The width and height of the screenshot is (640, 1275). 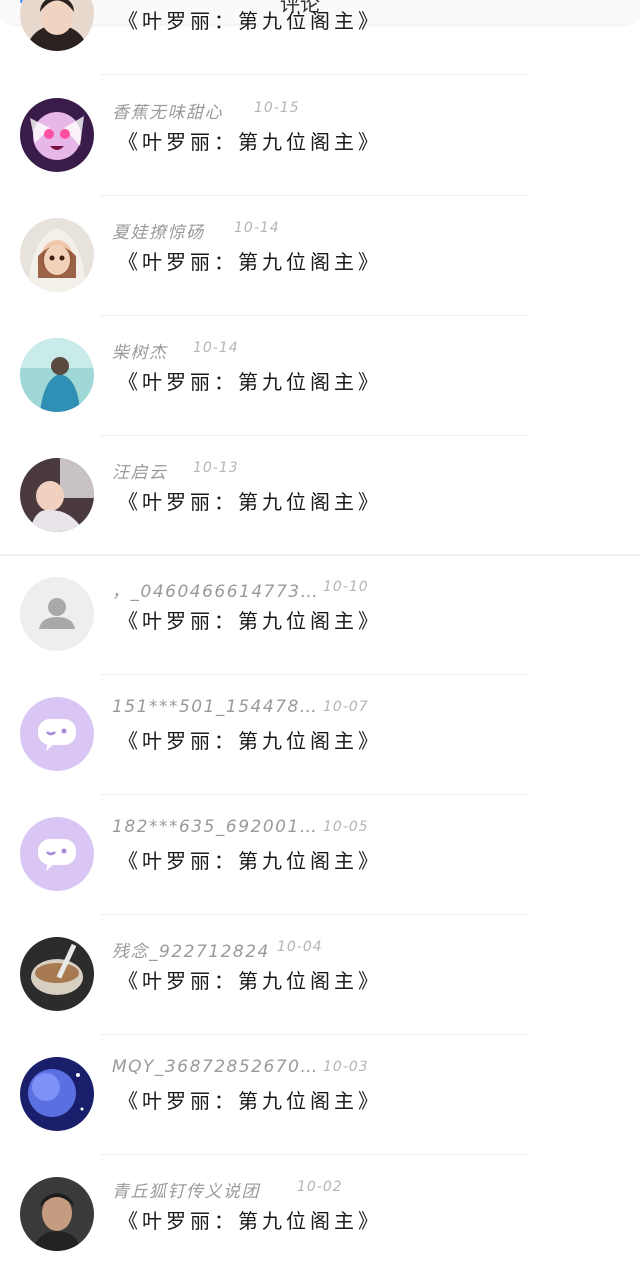 What do you see at coordinates (186, 1189) in the screenshot?
I see `commenter-name: 青丘狐钉传义说团` at bounding box center [186, 1189].